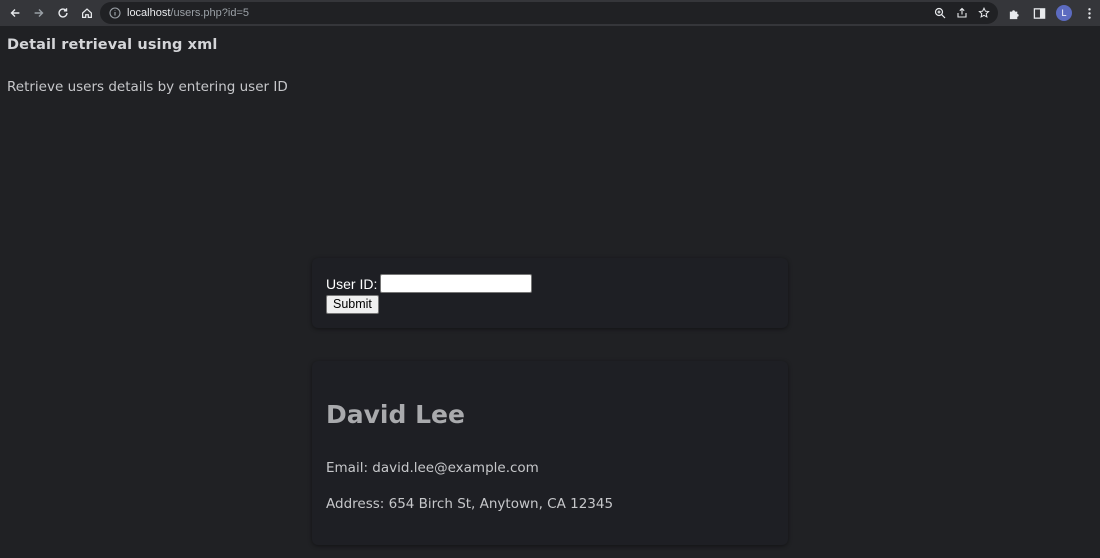 Image resolution: width=1100 pixels, height=558 pixels. What do you see at coordinates (149, 13) in the screenshot?
I see `url-host: localhost` at bounding box center [149, 13].